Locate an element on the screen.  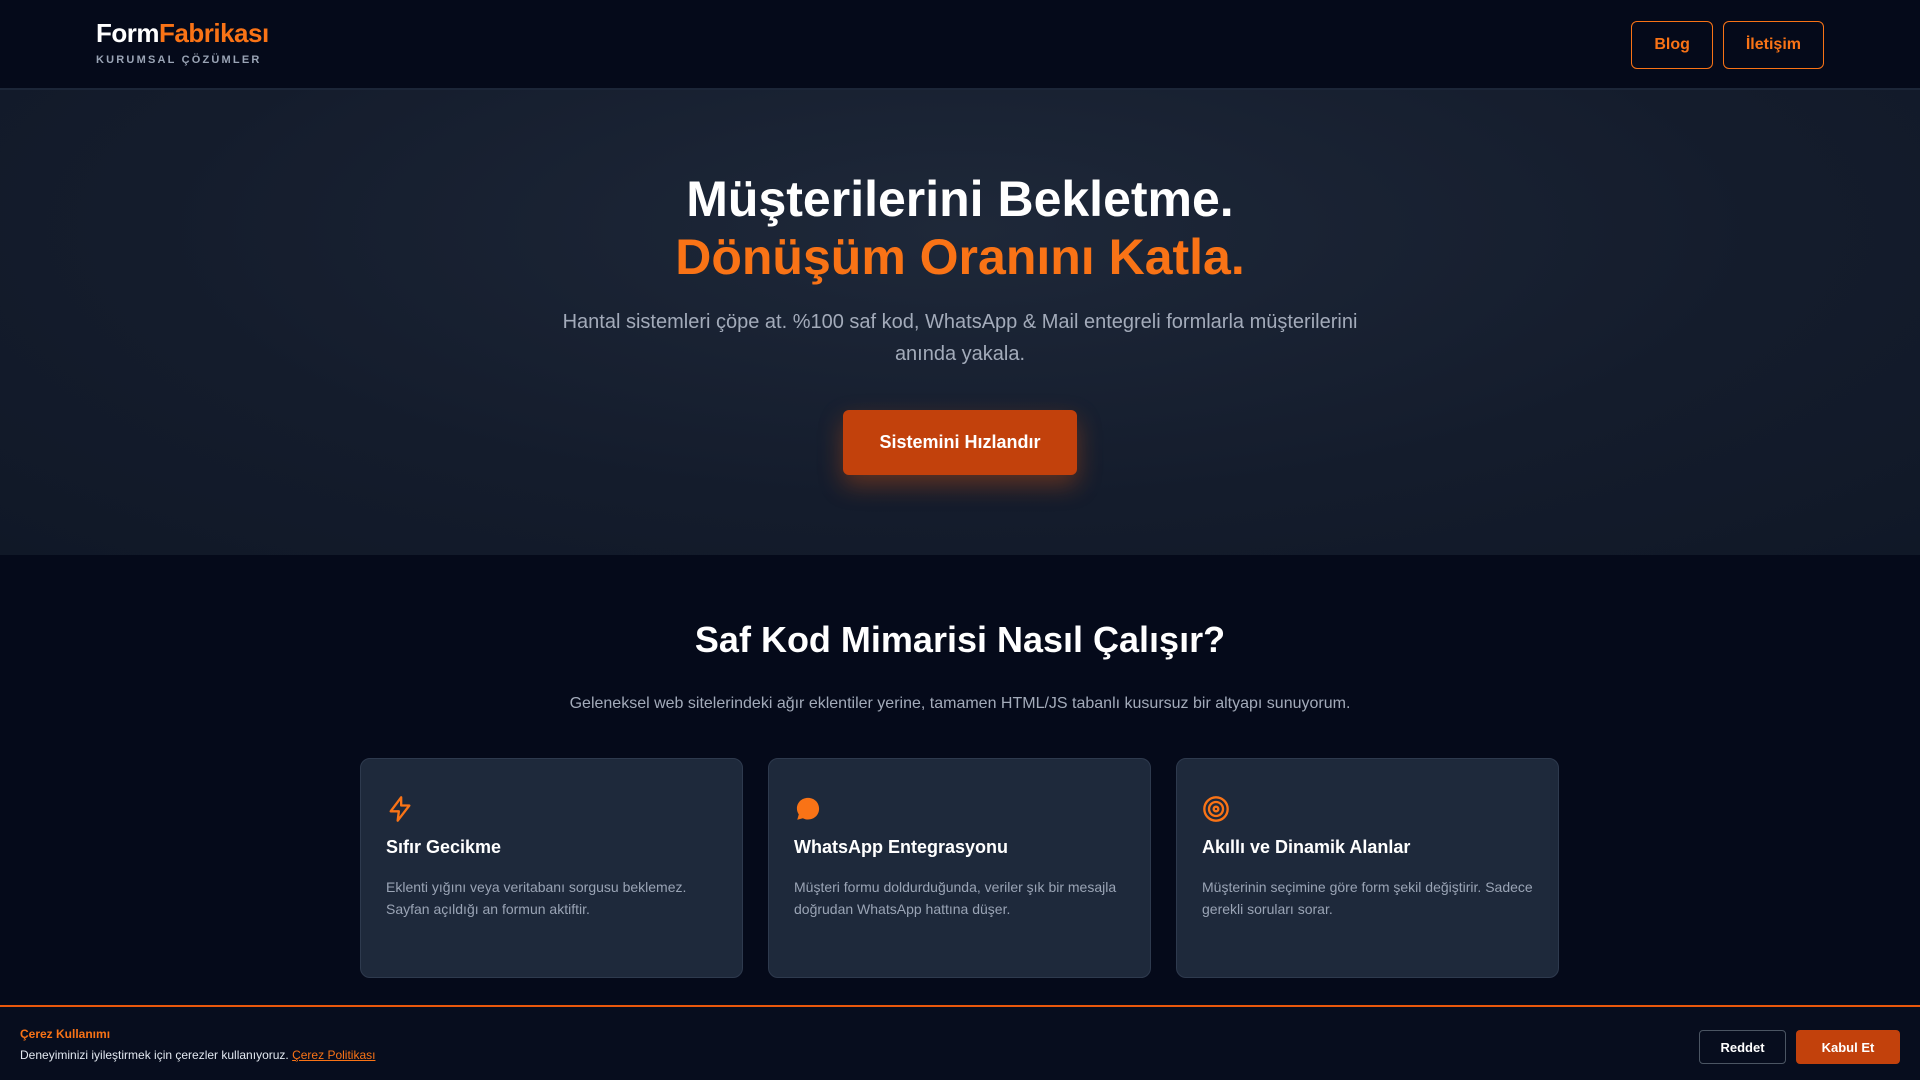
top-nav: Blog İletişim is located at coordinates (1727, 45).